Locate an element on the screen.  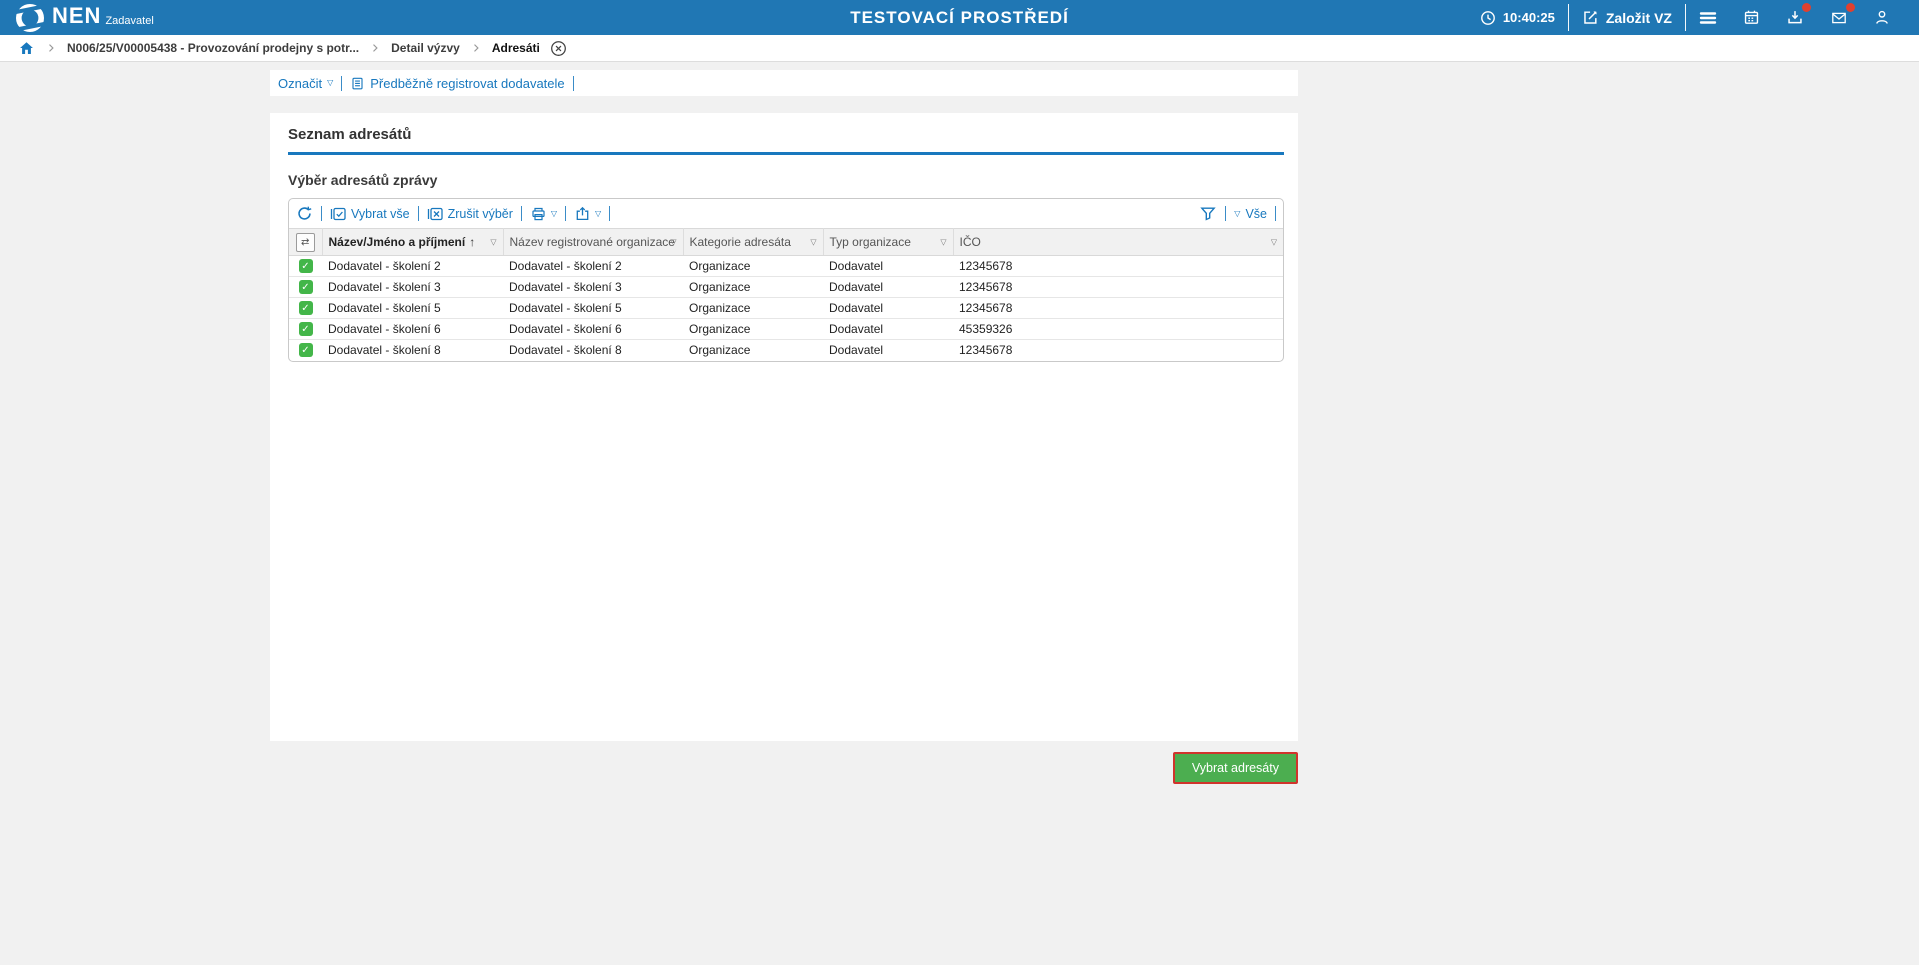
clear-selection-button: Zrušit výběr is located at coordinates (470, 214).